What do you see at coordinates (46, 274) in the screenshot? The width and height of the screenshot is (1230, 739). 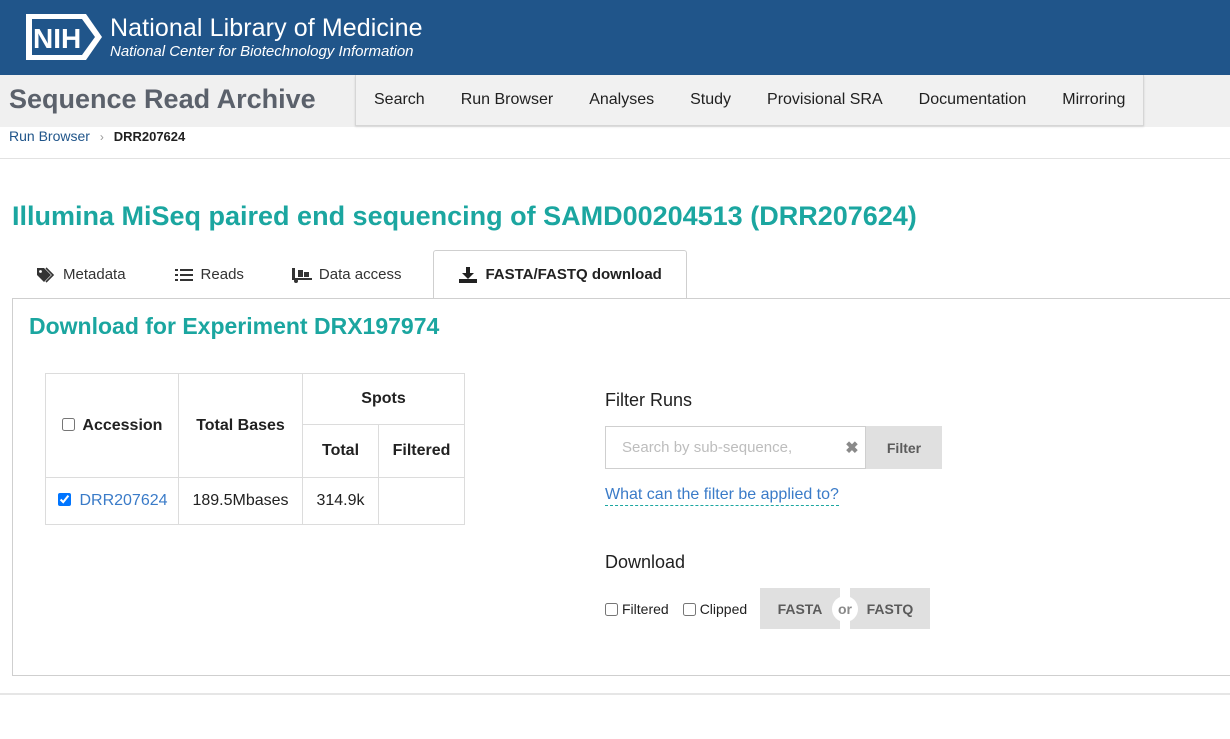 I see `tags-icon` at bounding box center [46, 274].